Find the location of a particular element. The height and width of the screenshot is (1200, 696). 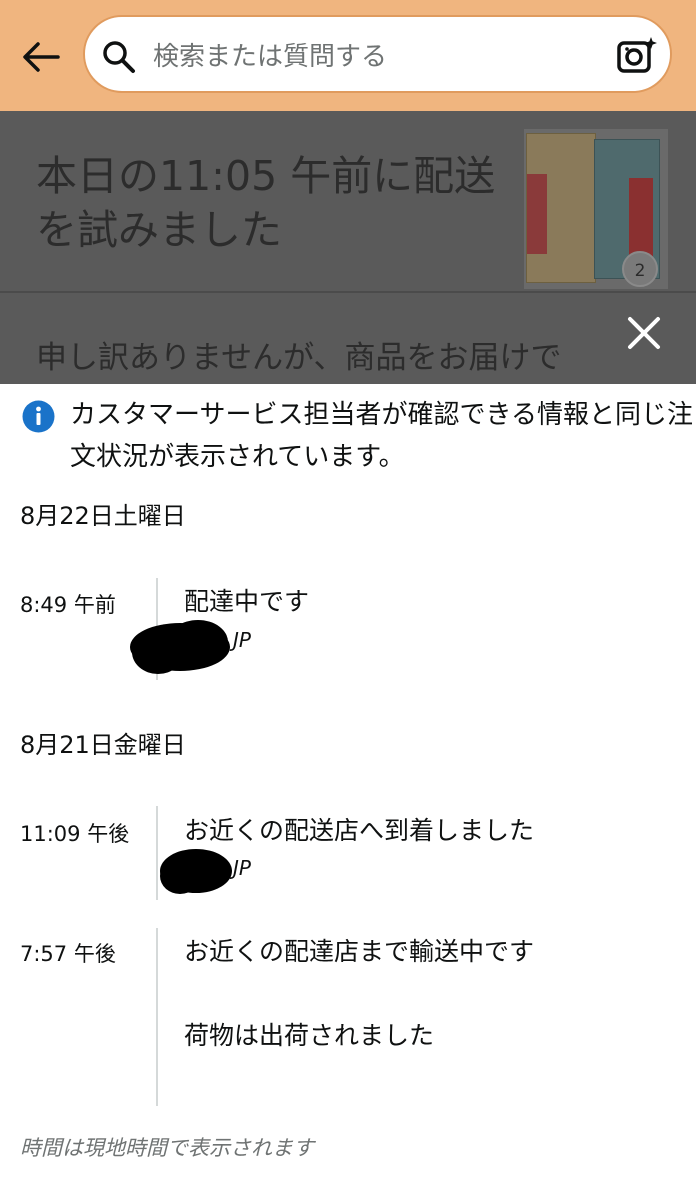

search-bar is located at coordinates (377, 54).